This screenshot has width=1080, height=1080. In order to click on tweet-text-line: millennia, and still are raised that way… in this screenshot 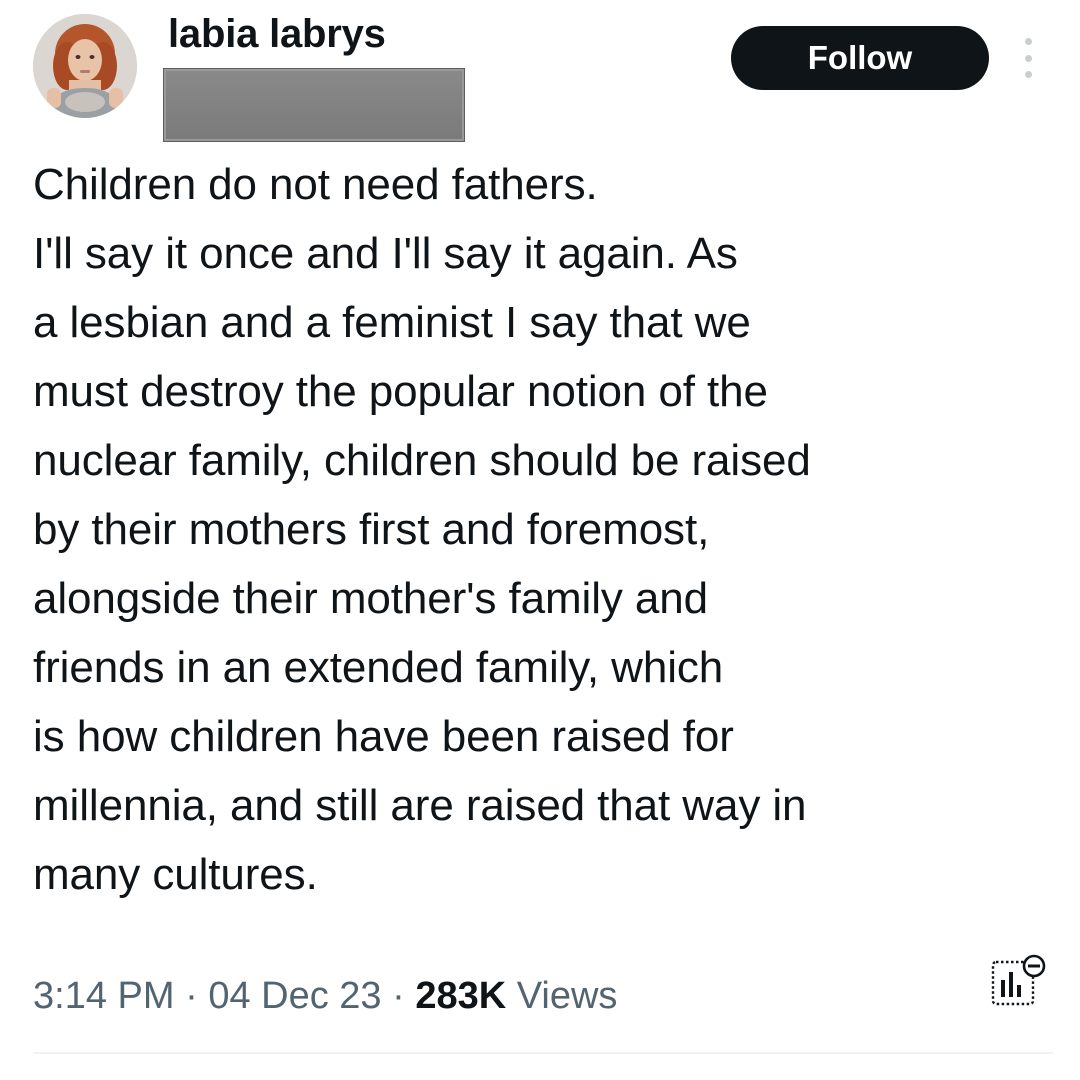, I will do `click(420, 805)`.